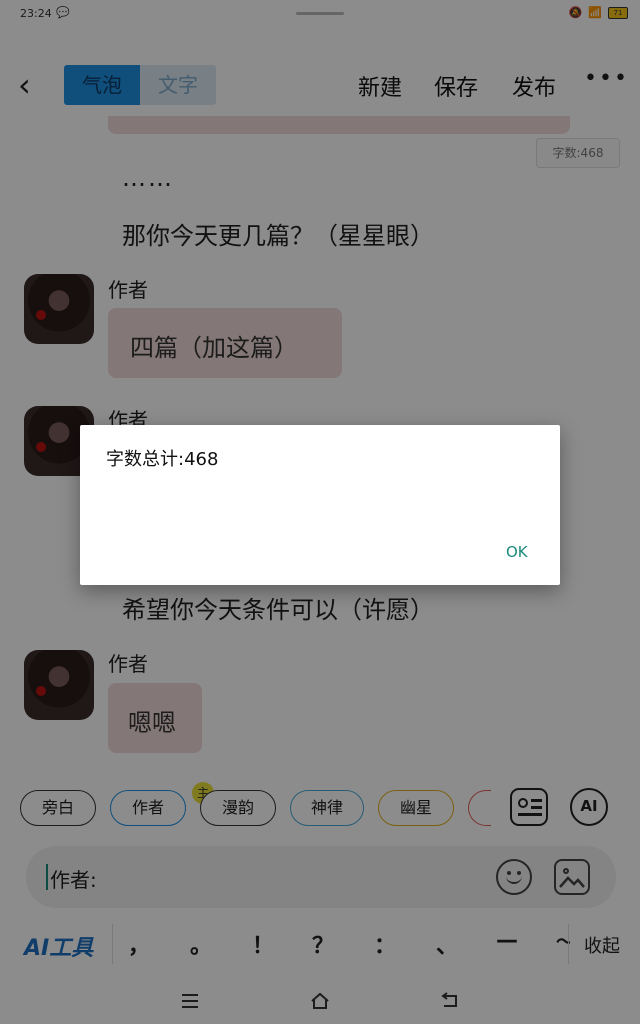  What do you see at coordinates (162, 459) in the screenshot?
I see `dialog-message: 字数总计:468` at bounding box center [162, 459].